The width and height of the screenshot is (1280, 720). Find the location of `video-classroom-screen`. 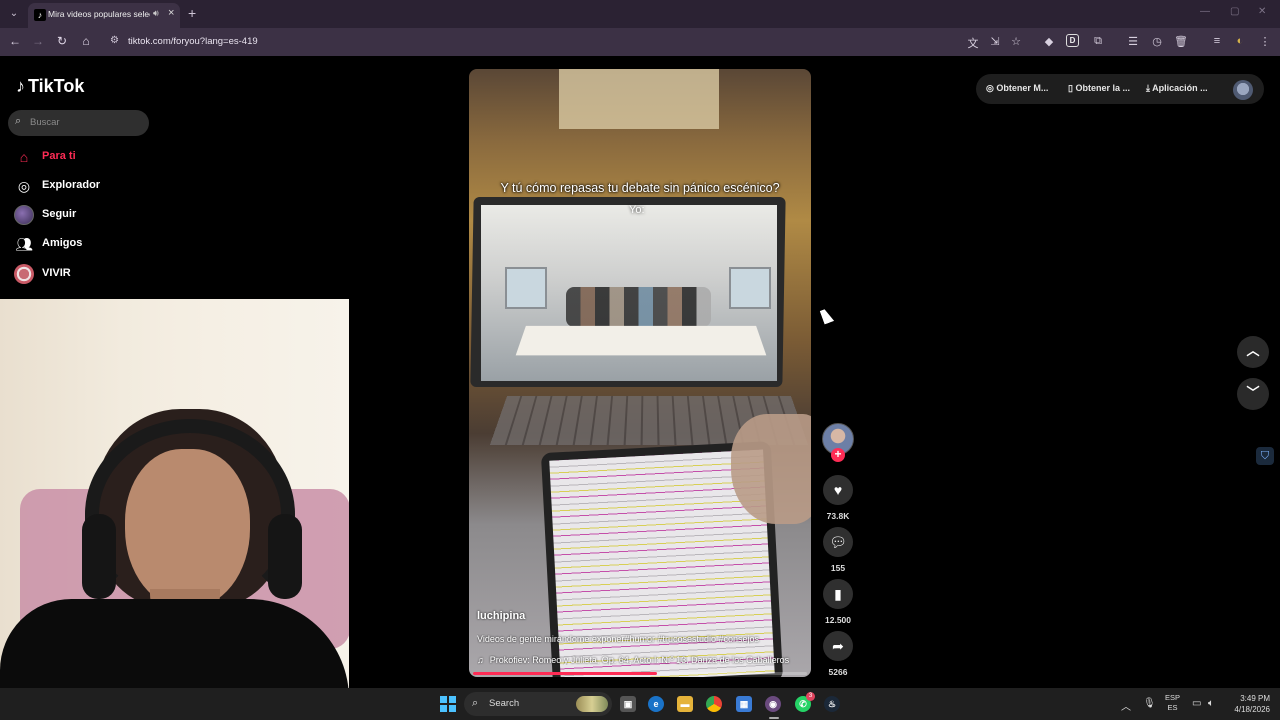

video-classroom-screen is located at coordinates (629, 293).